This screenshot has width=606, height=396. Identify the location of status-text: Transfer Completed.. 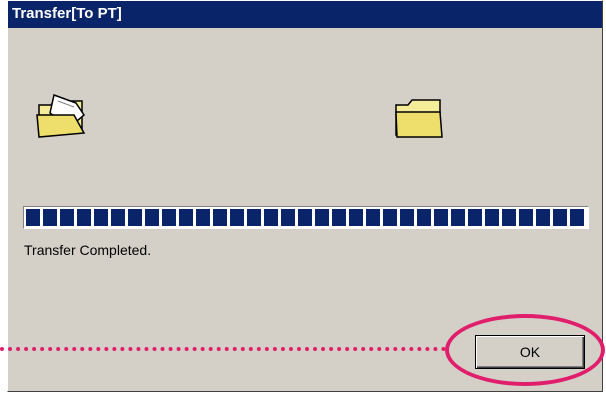
(88, 250).